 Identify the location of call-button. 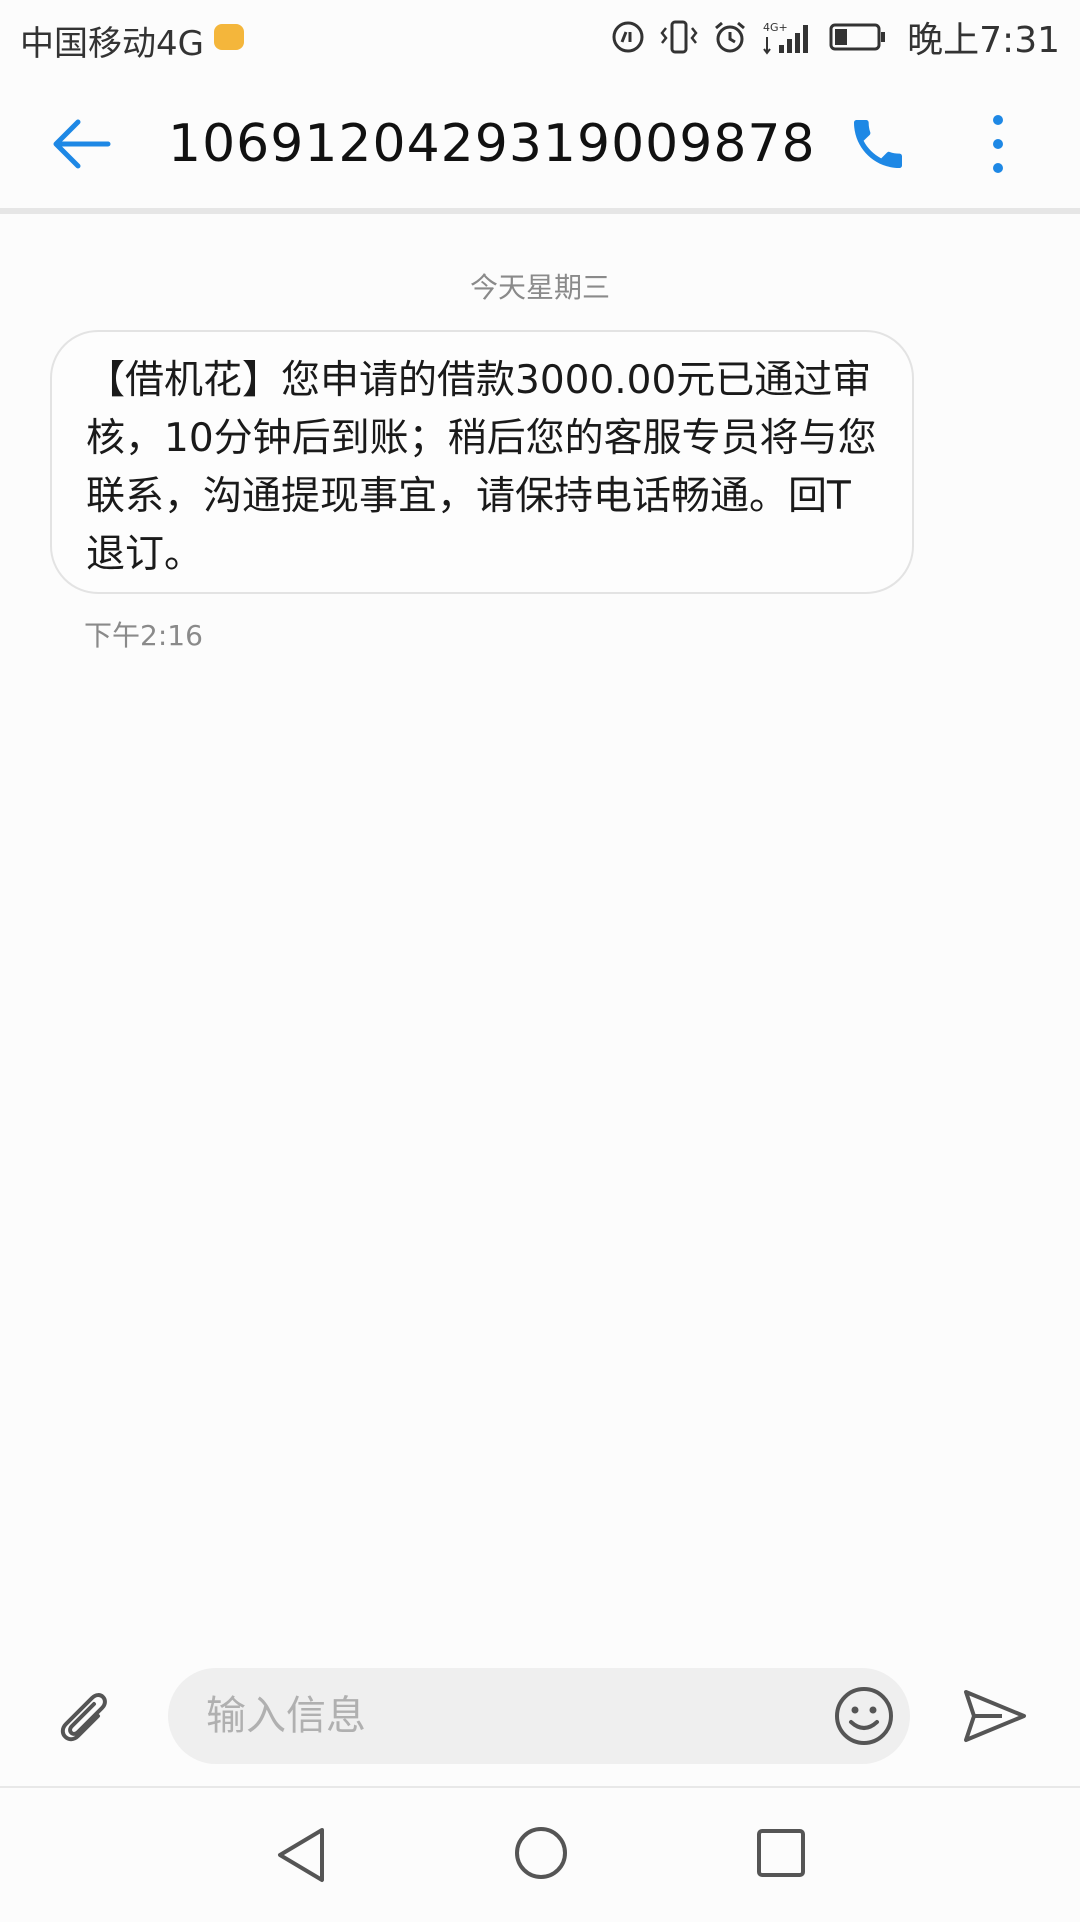
(878, 144).